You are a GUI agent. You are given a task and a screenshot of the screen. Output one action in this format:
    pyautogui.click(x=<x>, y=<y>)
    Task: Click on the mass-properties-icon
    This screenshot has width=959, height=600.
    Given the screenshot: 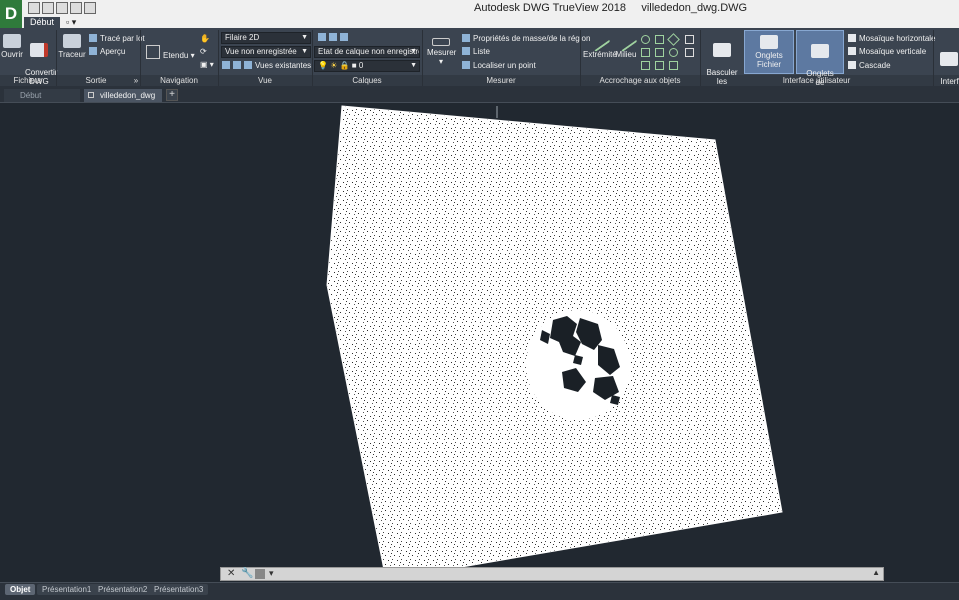 What is the action you would take?
    pyautogui.click(x=466, y=38)
    